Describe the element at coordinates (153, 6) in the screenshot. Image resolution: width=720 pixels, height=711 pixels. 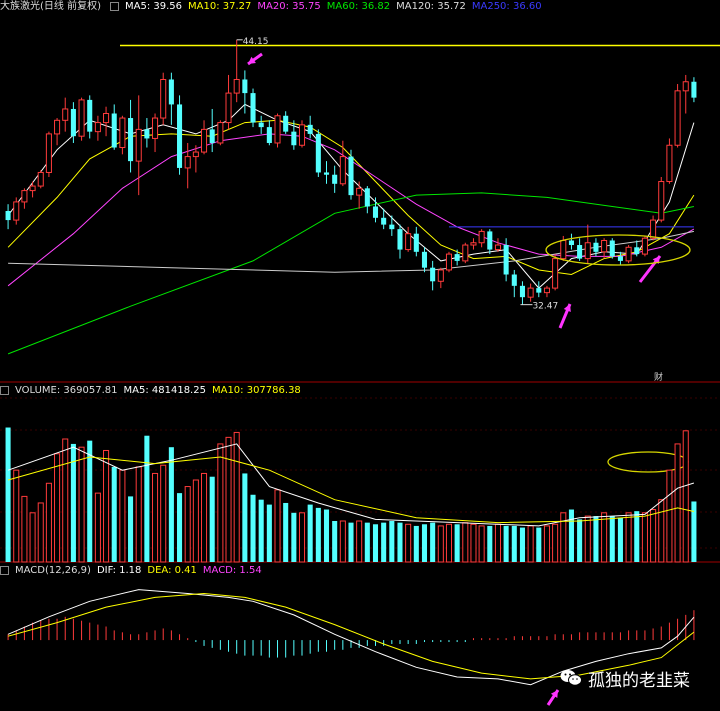
I see `ma5-label: MA5: 39.56` at that location.